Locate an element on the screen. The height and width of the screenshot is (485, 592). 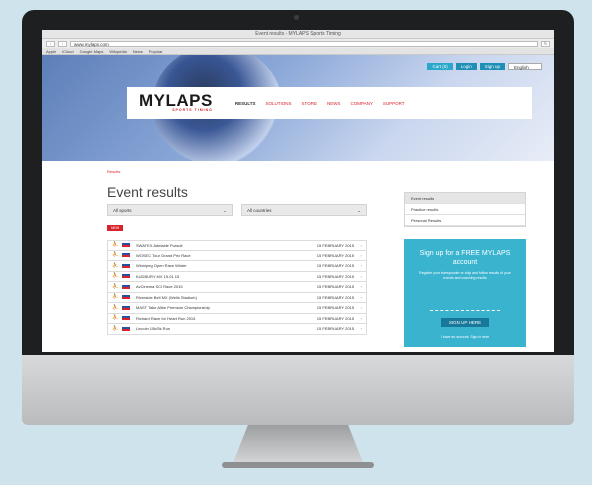
country-filter-value: All countries is located at coordinates (259, 210).